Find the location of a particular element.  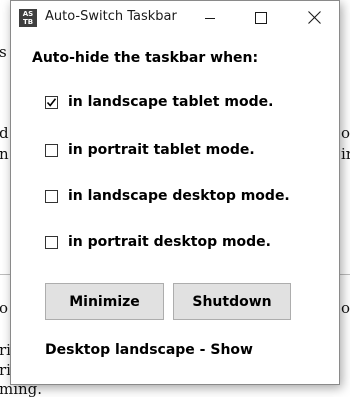

checkbox-landscape-tablet is located at coordinates (51, 102).